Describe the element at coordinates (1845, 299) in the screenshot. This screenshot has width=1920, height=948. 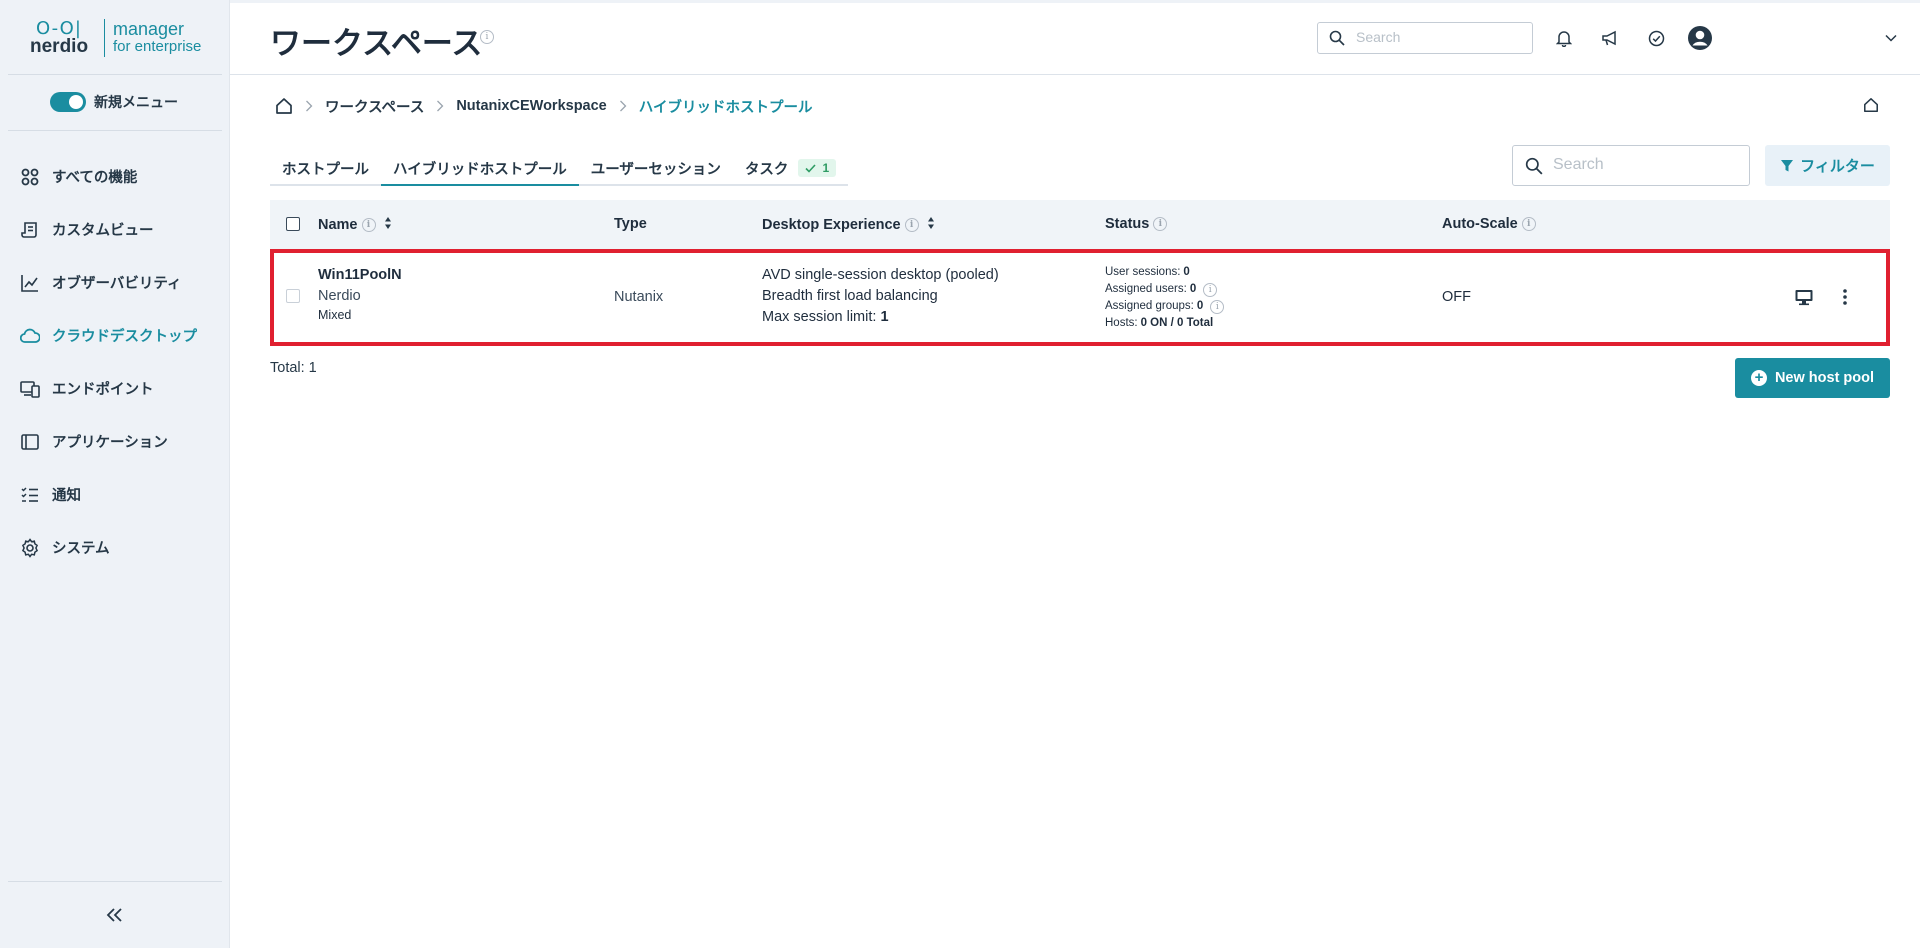
I see `more-vertical-icon` at that location.